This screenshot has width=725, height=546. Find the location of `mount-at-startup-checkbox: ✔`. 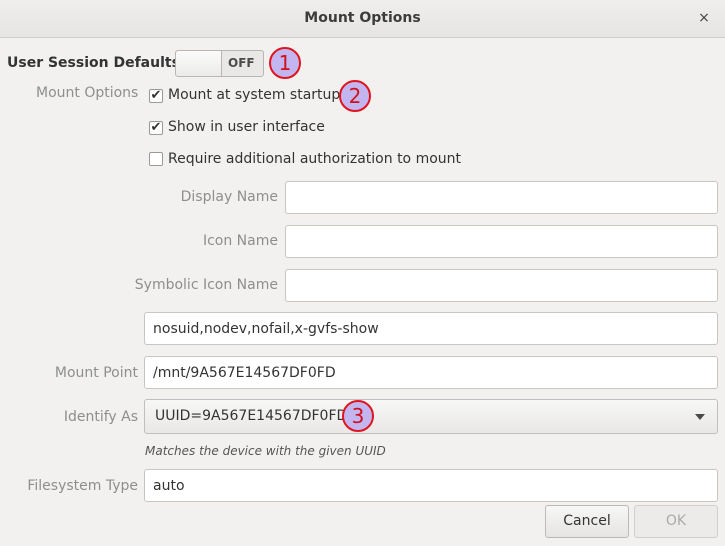

mount-at-startup-checkbox: ✔ is located at coordinates (156, 96).